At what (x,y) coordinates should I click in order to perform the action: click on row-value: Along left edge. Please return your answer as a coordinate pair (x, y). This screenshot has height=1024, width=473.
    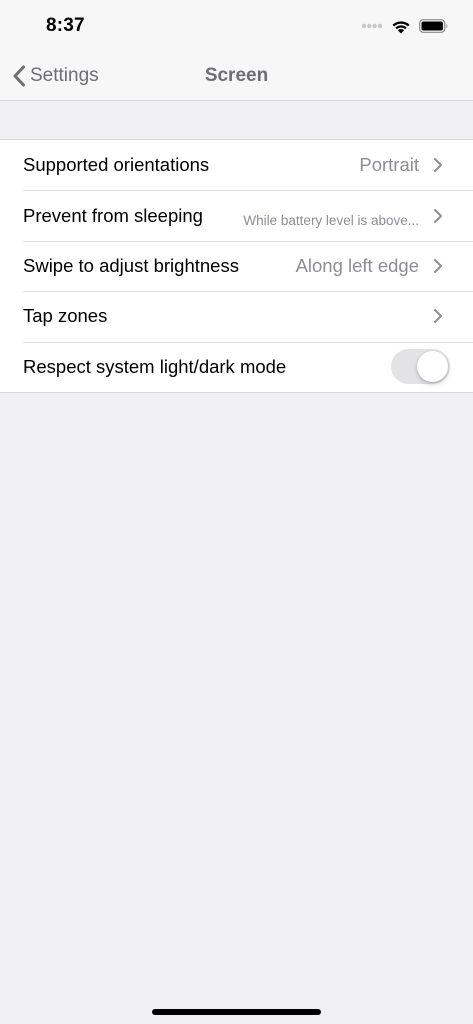
    Looking at the image, I should click on (357, 265).